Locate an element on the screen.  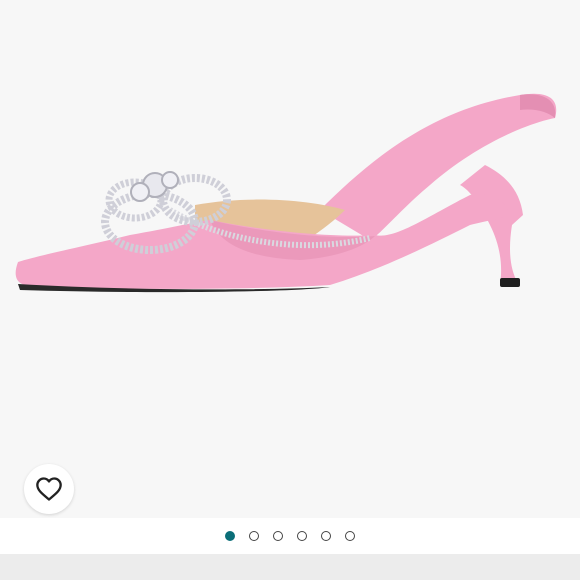
heart-outline-icon is located at coordinates (49, 489).